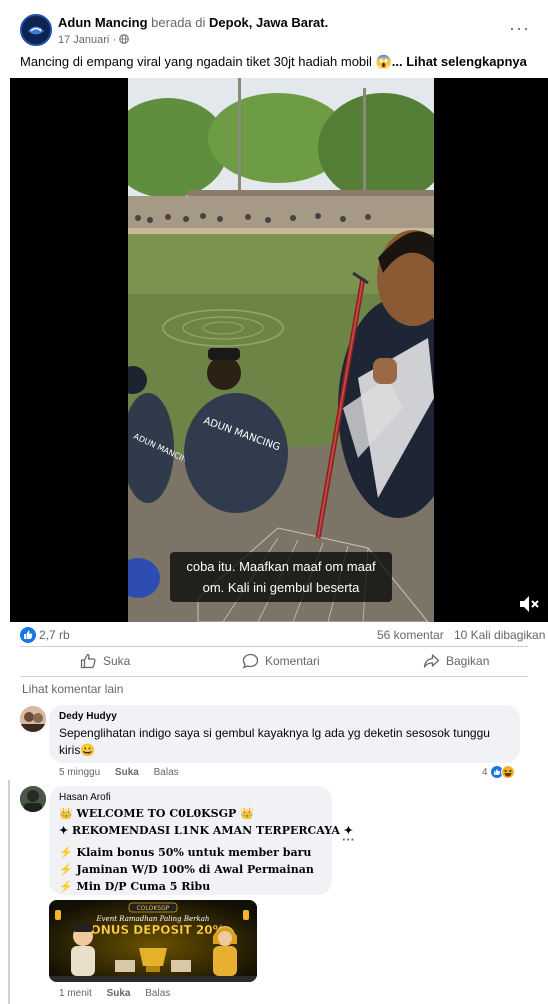 The image size is (548, 1004). I want to click on comment-time-2: 1 menit, so click(75, 993).